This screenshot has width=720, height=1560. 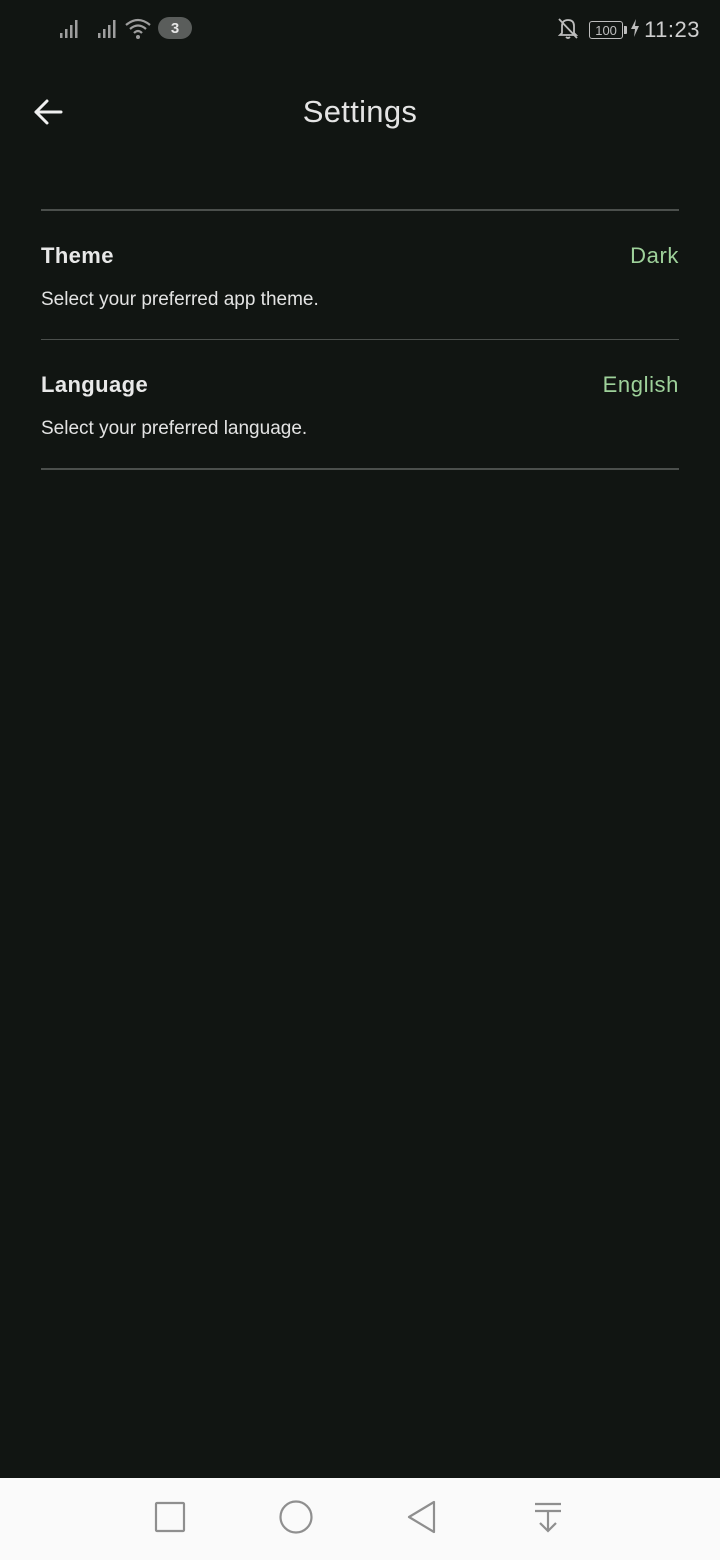 I want to click on wifi-icon, so click(x=138, y=28).